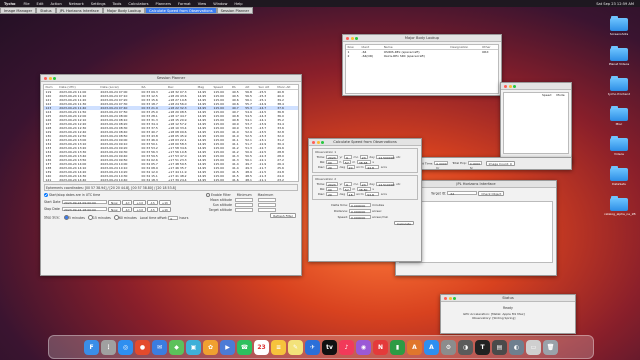  What do you see at coordinates (142, 347) in the screenshot?
I see `dock-app-icon: ●` at bounding box center [142, 347].